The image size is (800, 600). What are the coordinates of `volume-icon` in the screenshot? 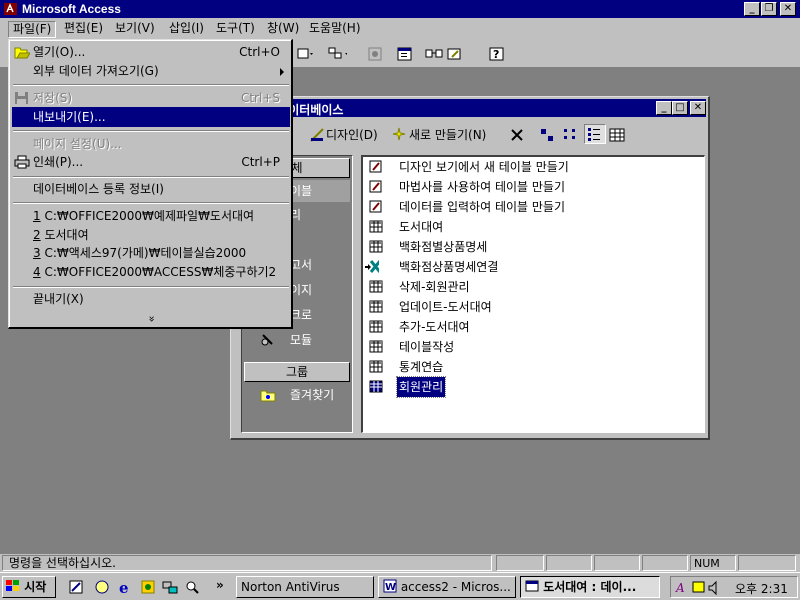 It's located at (715, 588).